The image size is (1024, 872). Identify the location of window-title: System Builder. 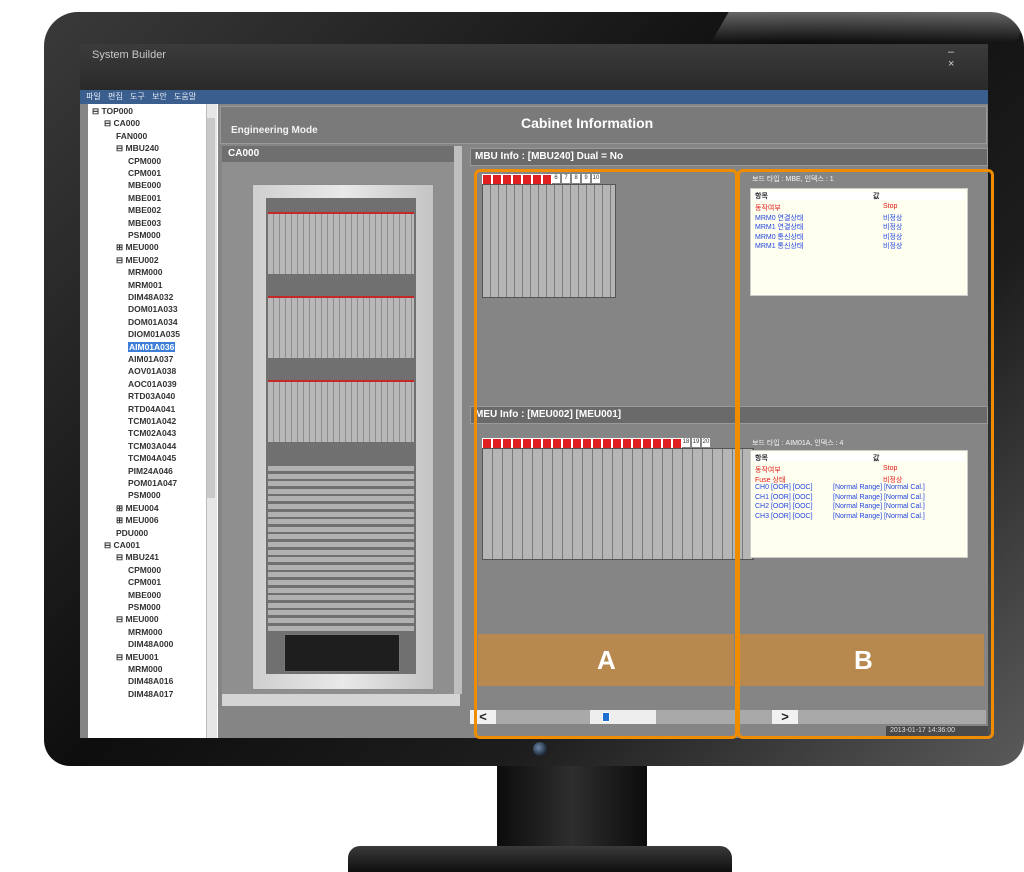
(129, 55).